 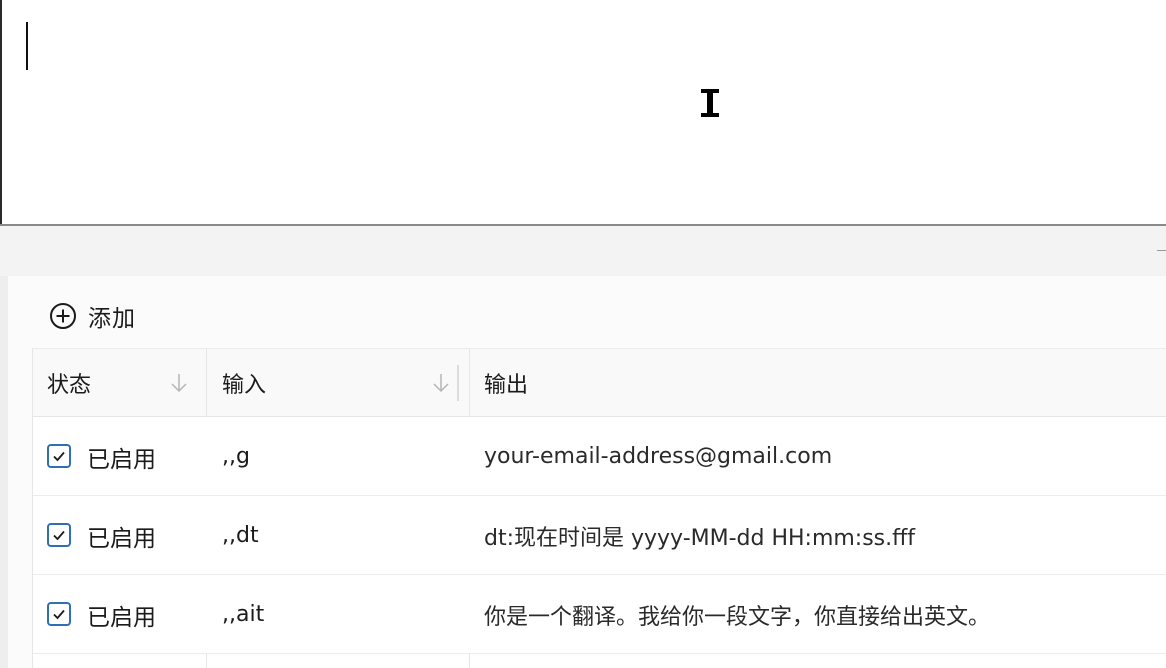 I want to click on minimize-mark, so click(x=1161, y=250).